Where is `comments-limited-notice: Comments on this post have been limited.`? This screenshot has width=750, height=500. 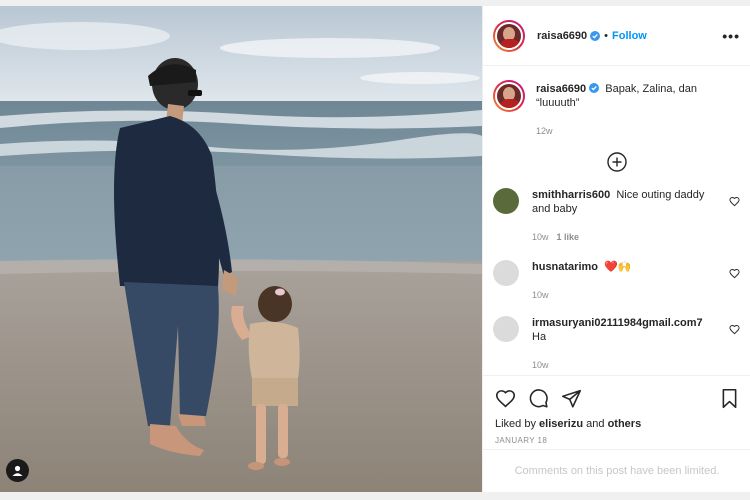 comments-limited-notice: Comments on this post have been limited. is located at coordinates (616, 470).